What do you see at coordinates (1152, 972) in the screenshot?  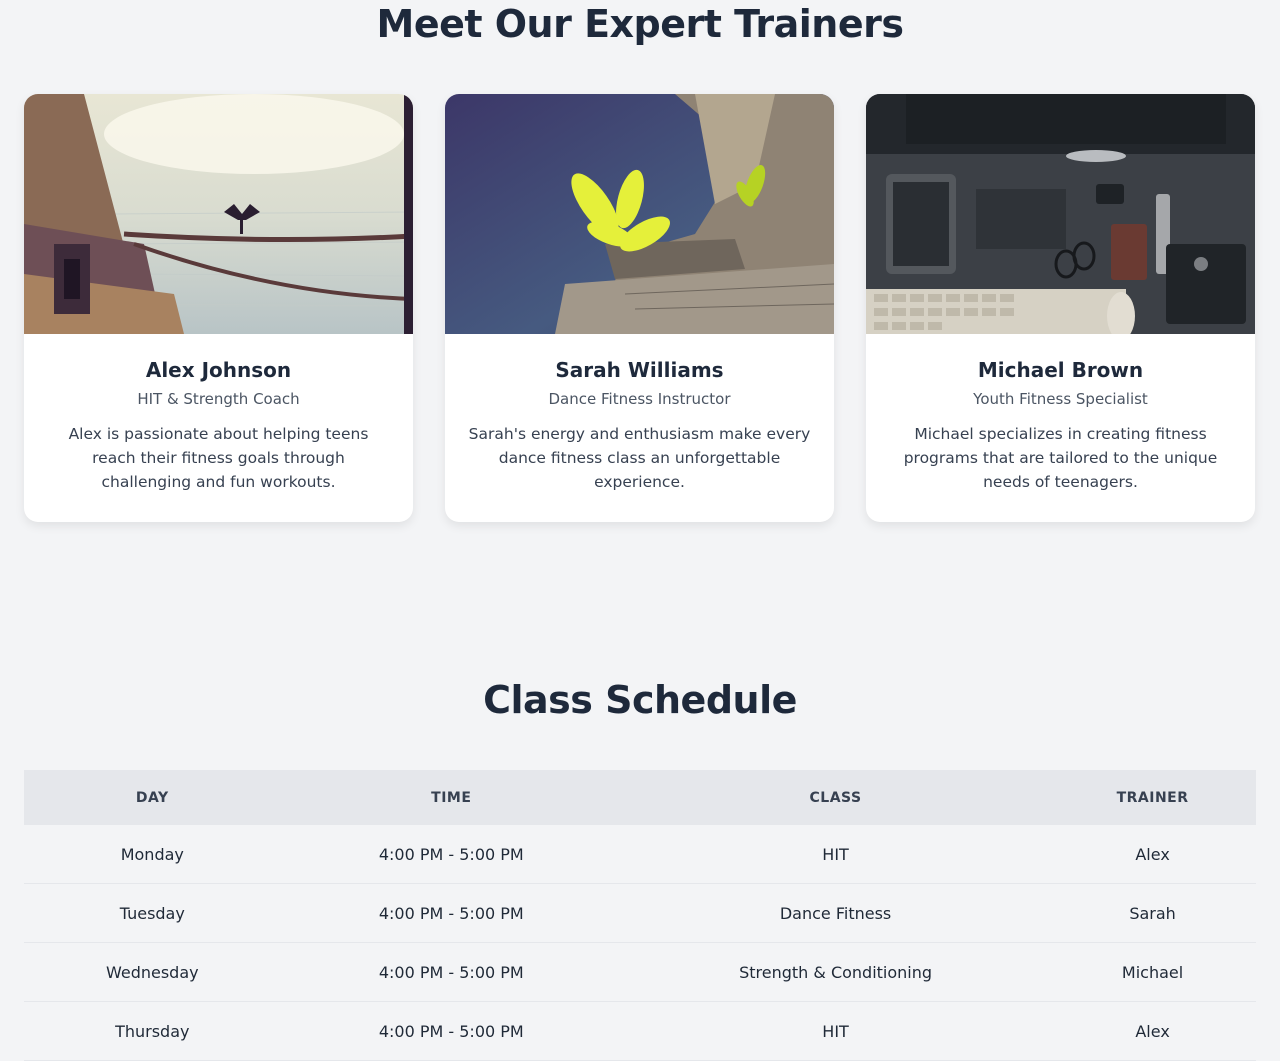 I see `cell-trainer: Michael` at bounding box center [1152, 972].